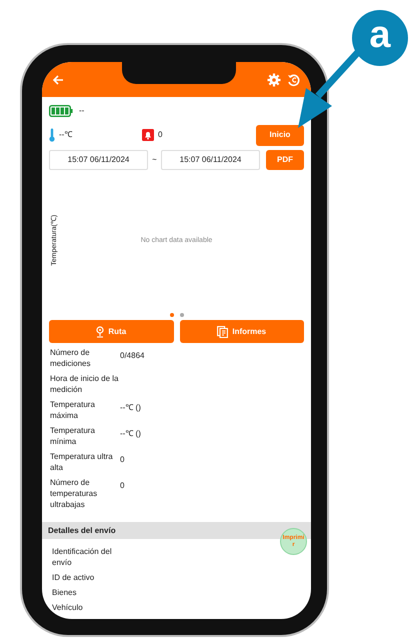  I want to click on annotation-badge: a, so click(380, 38).